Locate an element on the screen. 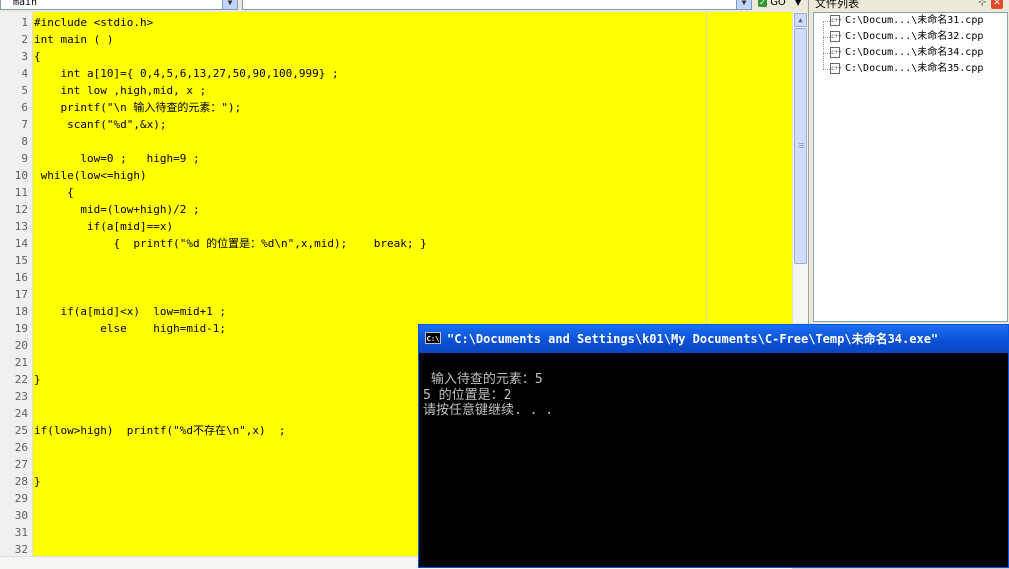 This screenshot has width=1009, height=569. line-number: 28 is located at coordinates (21, 481).